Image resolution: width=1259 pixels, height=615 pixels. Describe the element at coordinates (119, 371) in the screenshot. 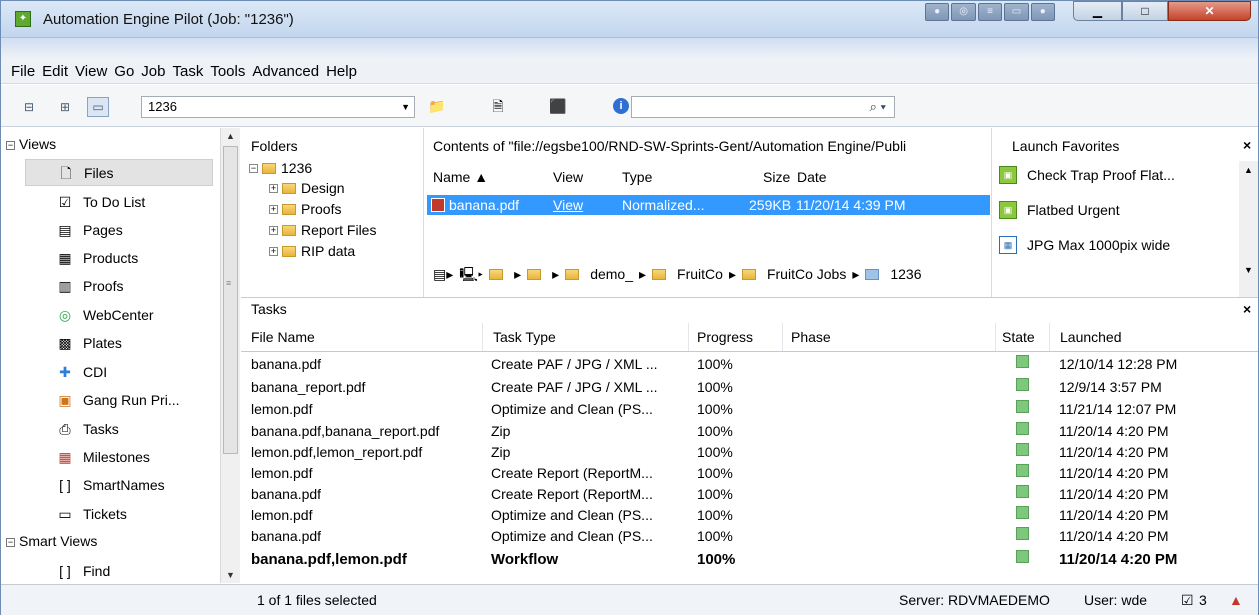

I see `sidebar-item-cdi: ✚ CDI` at that location.